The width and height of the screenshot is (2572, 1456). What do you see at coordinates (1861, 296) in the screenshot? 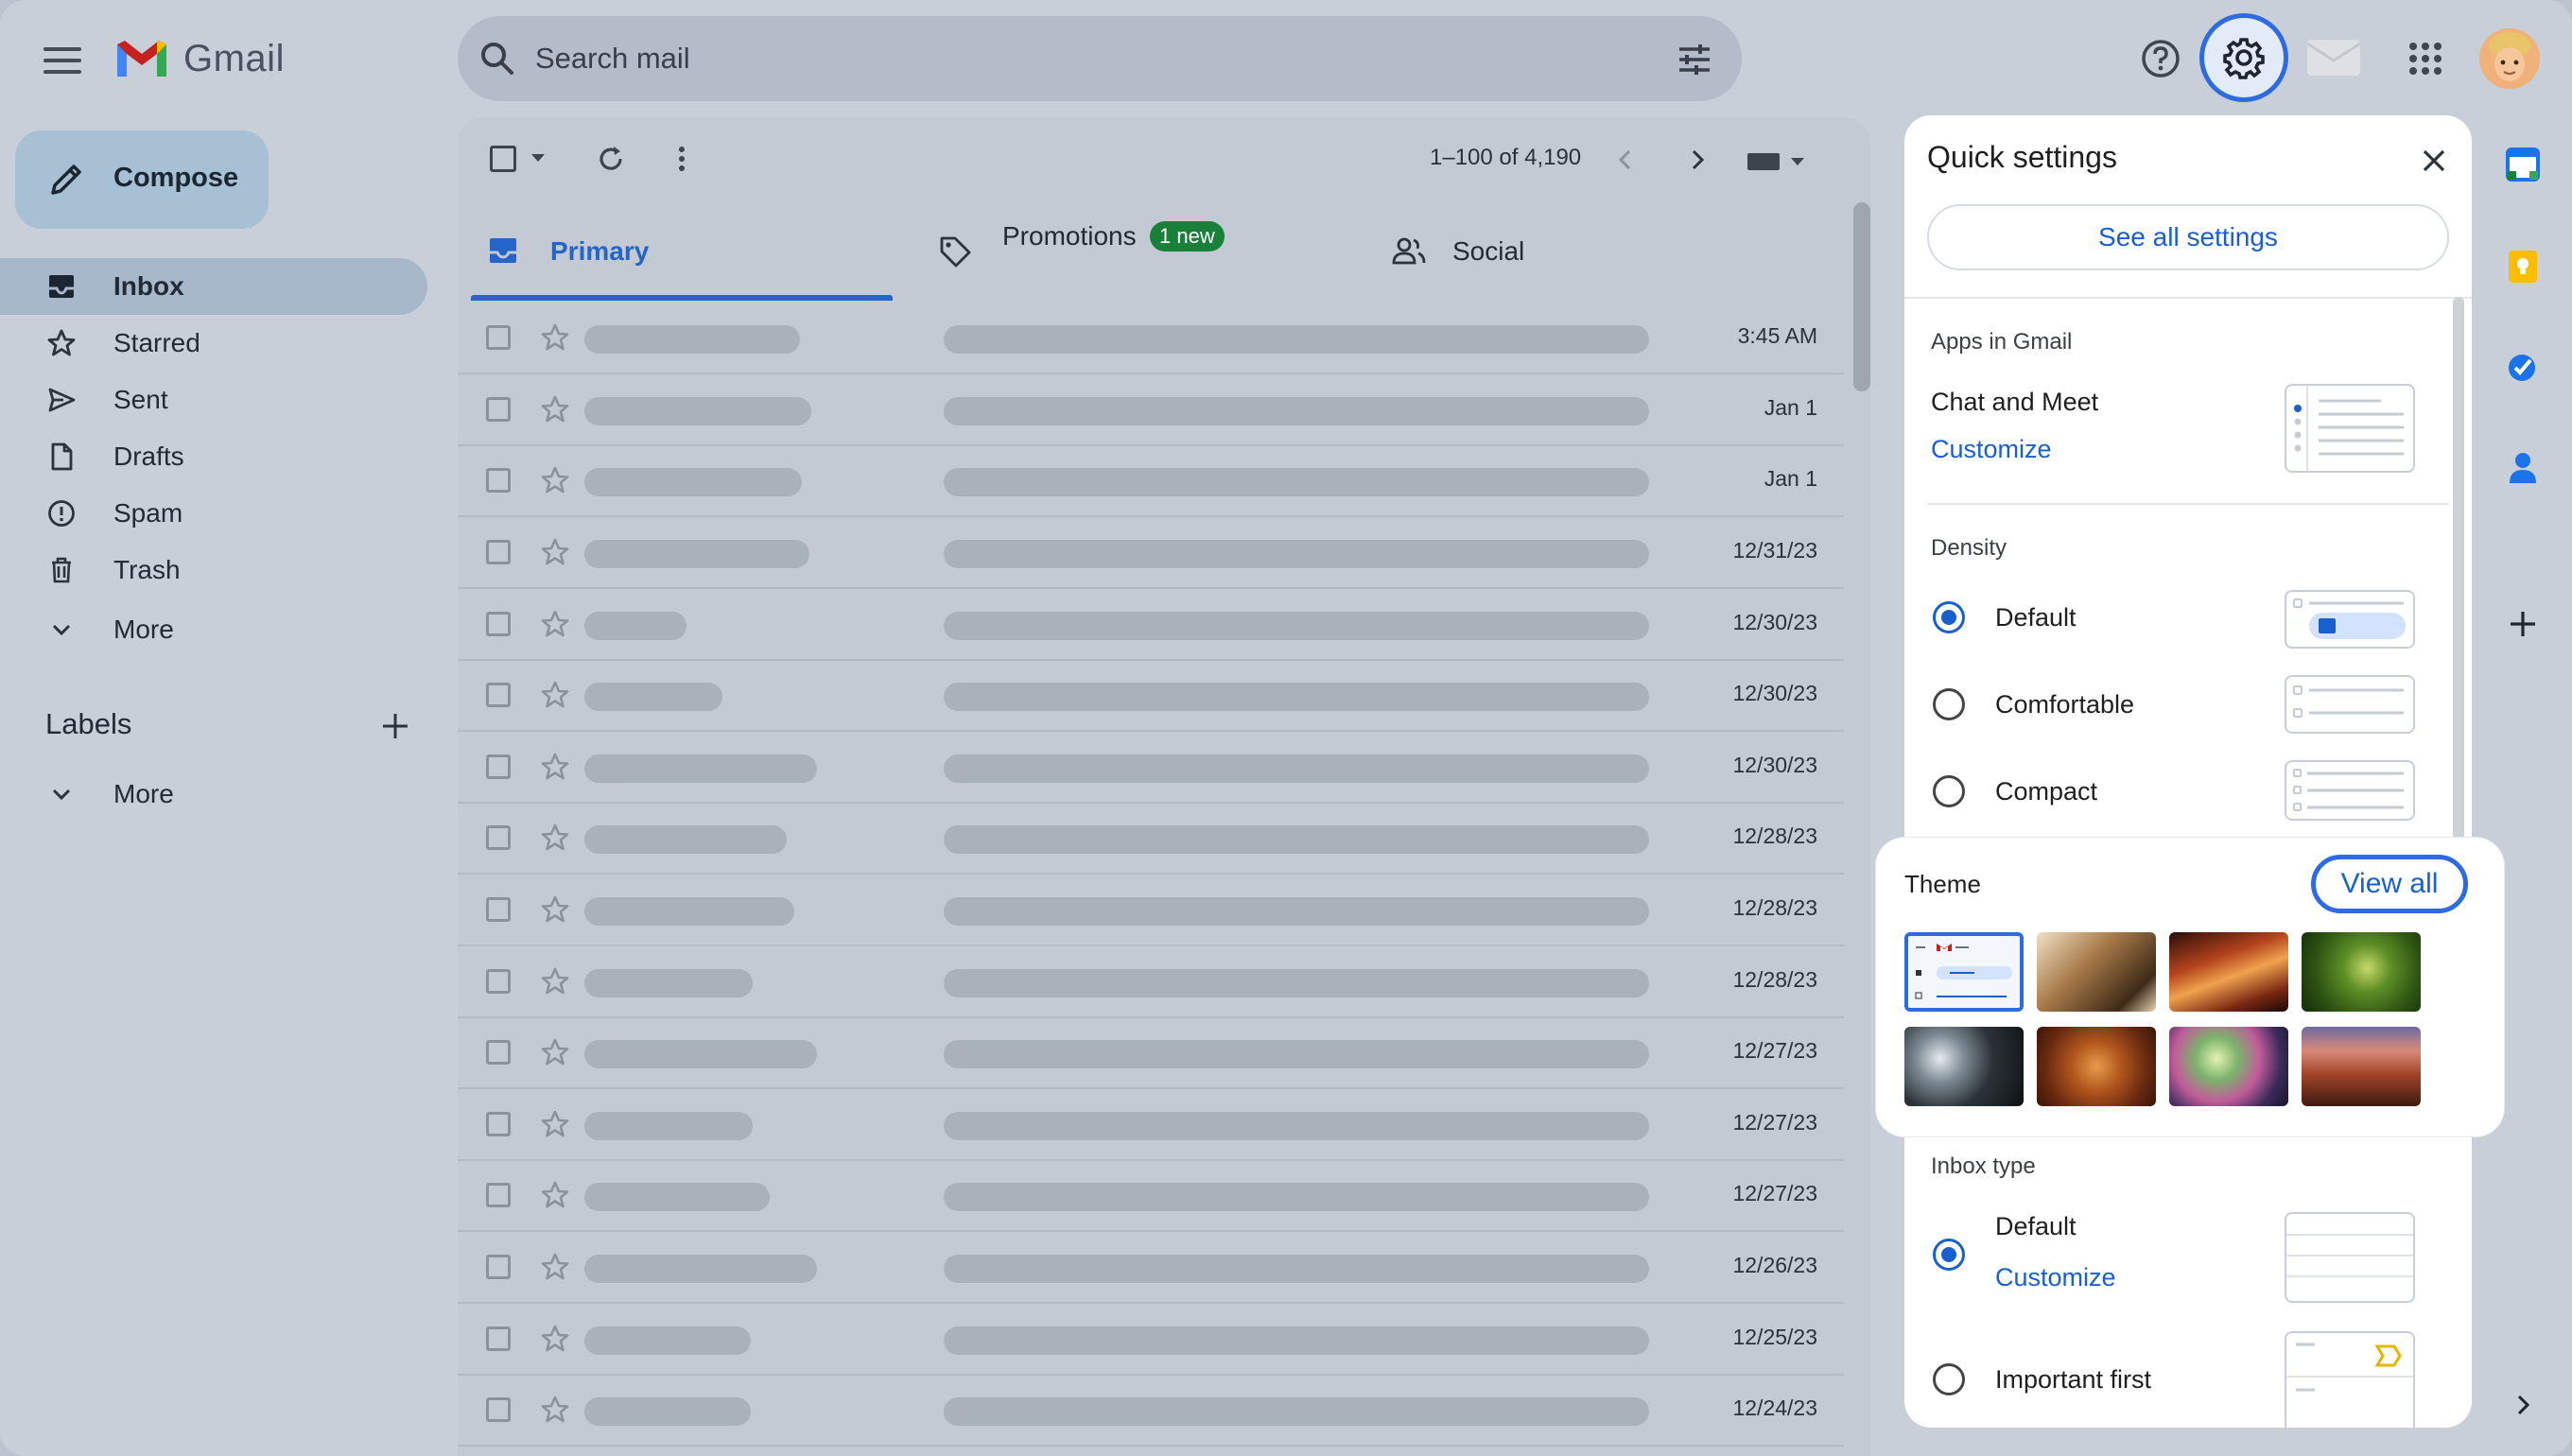
I see `mail-list-scrollbar` at bounding box center [1861, 296].